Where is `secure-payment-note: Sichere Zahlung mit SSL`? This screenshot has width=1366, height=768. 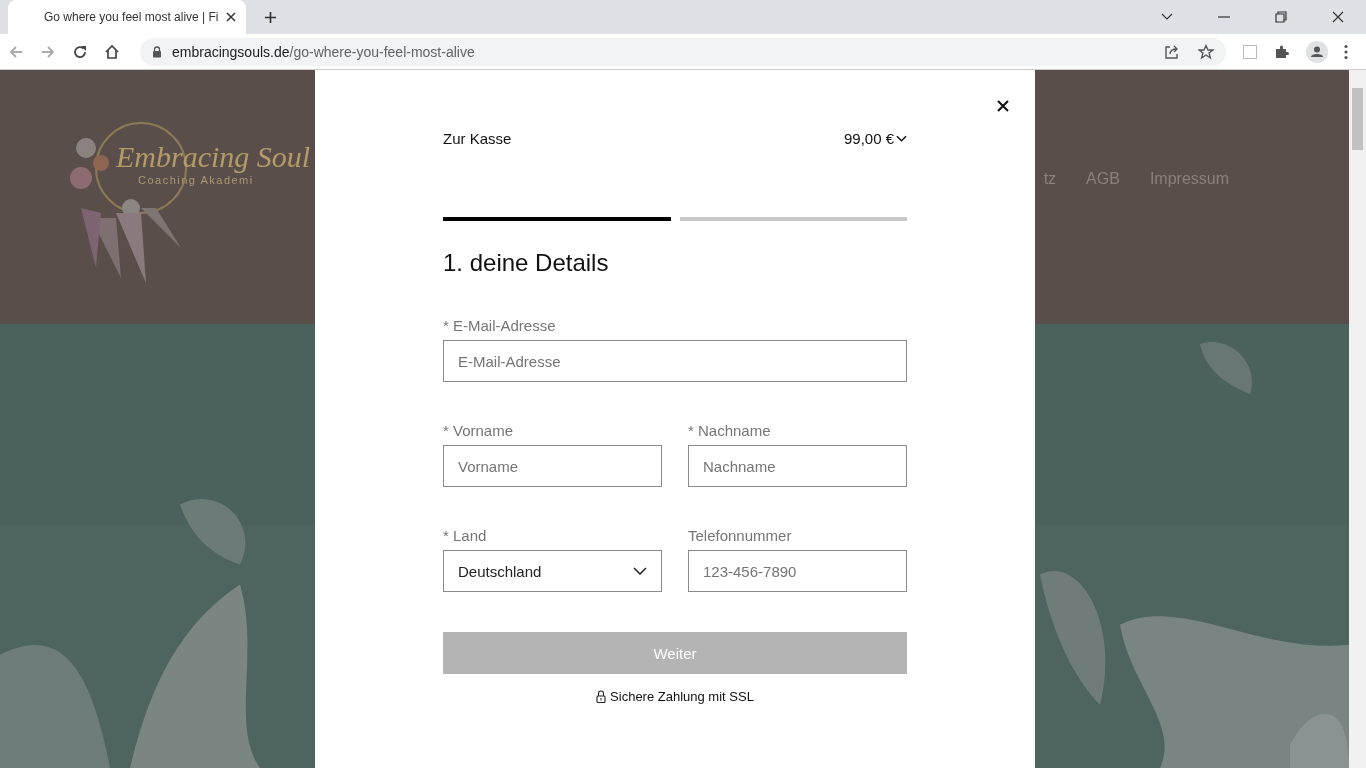 secure-payment-note: Sichere Zahlung mit SSL is located at coordinates (682, 696).